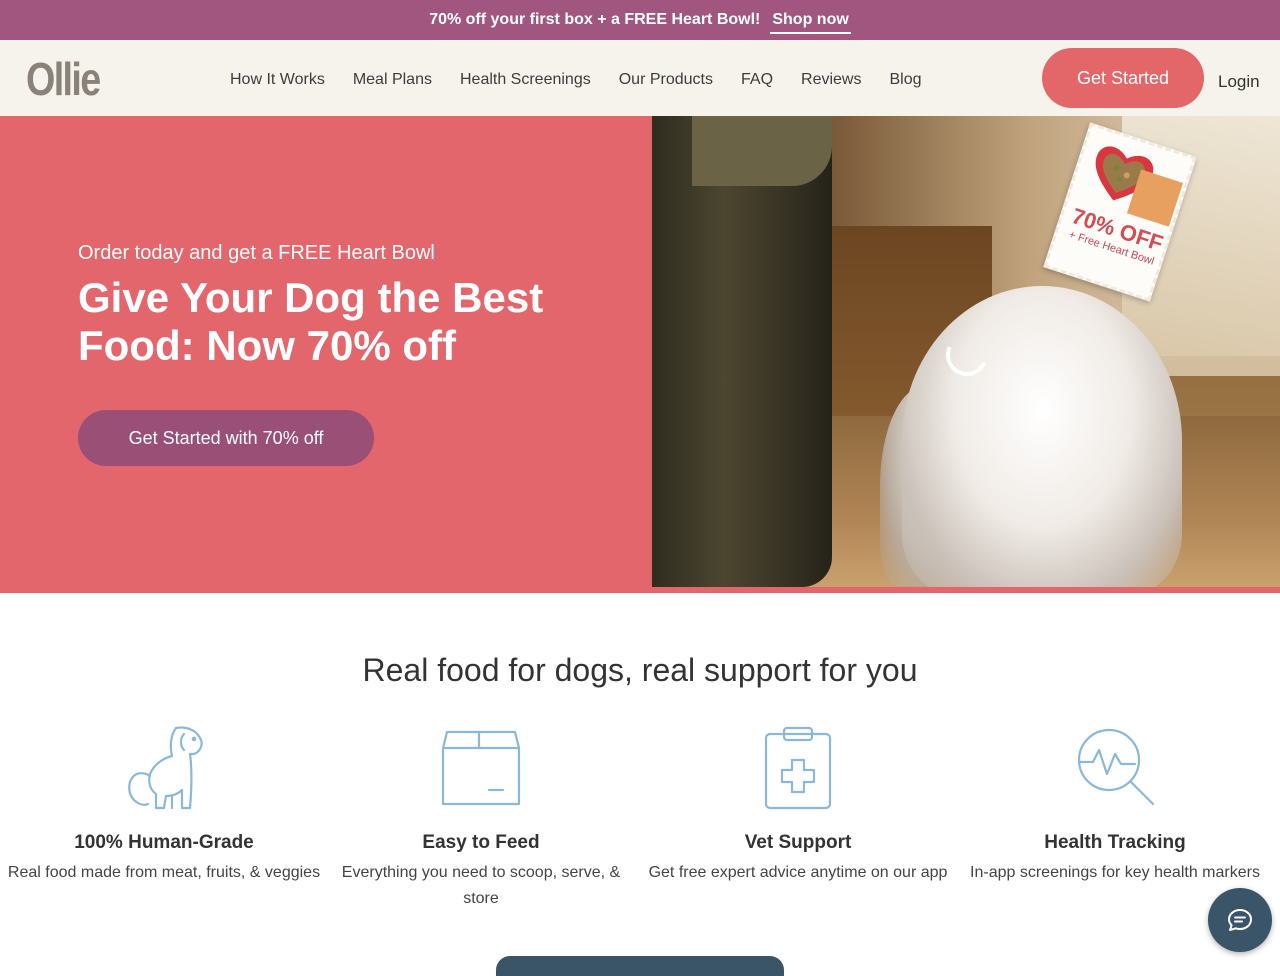 This screenshot has width=1280, height=976. I want to click on health-magnifier-icon, so click(1116, 767).